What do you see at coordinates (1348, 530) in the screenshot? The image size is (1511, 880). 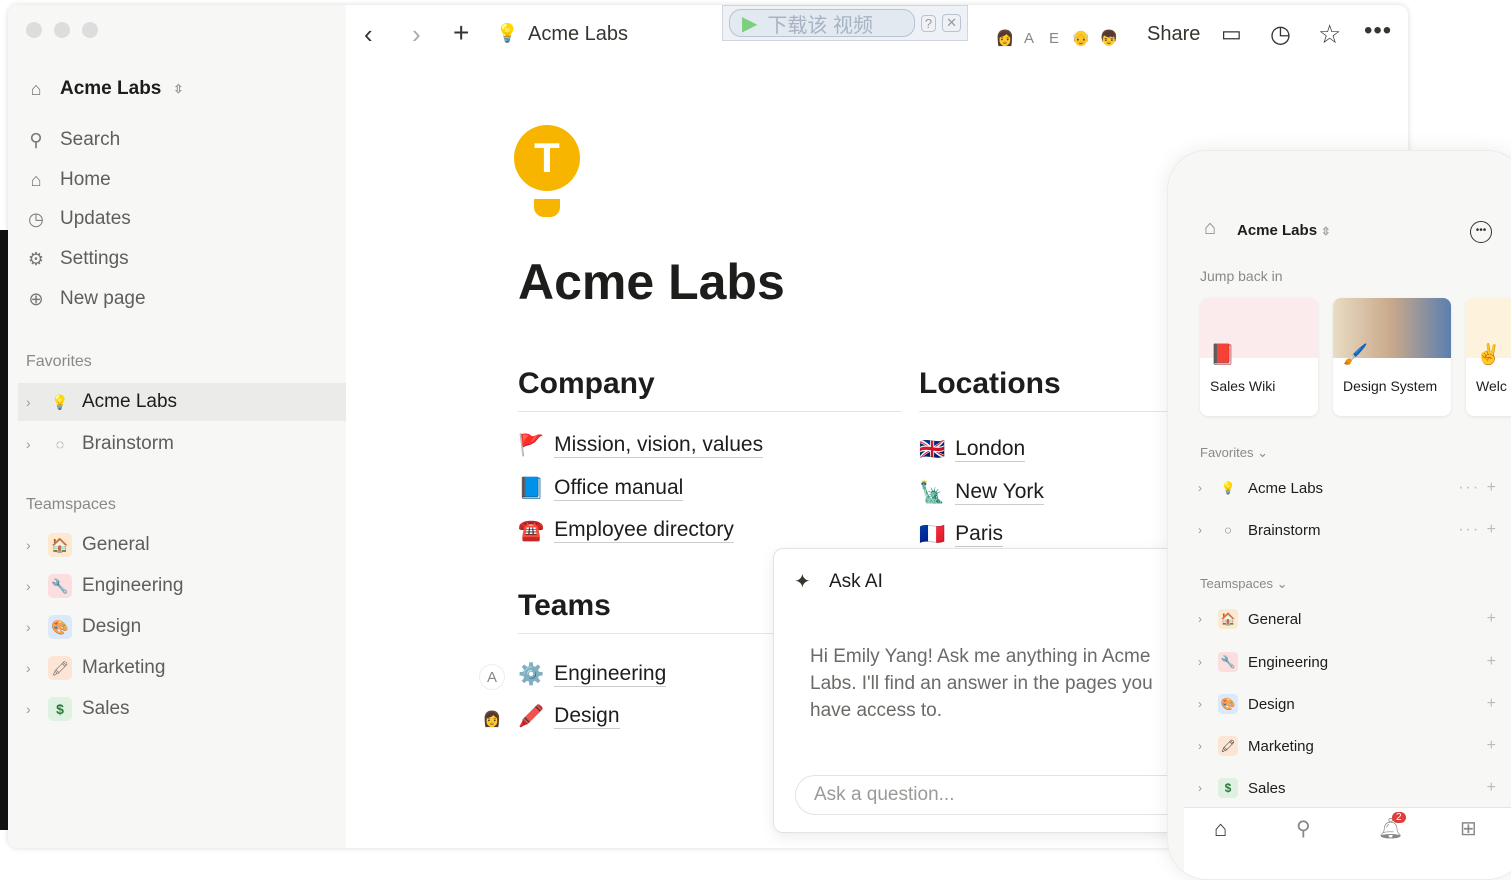 I see `mobile-item-brainstorm: › ◌ Brainstorm ··· +` at bounding box center [1348, 530].